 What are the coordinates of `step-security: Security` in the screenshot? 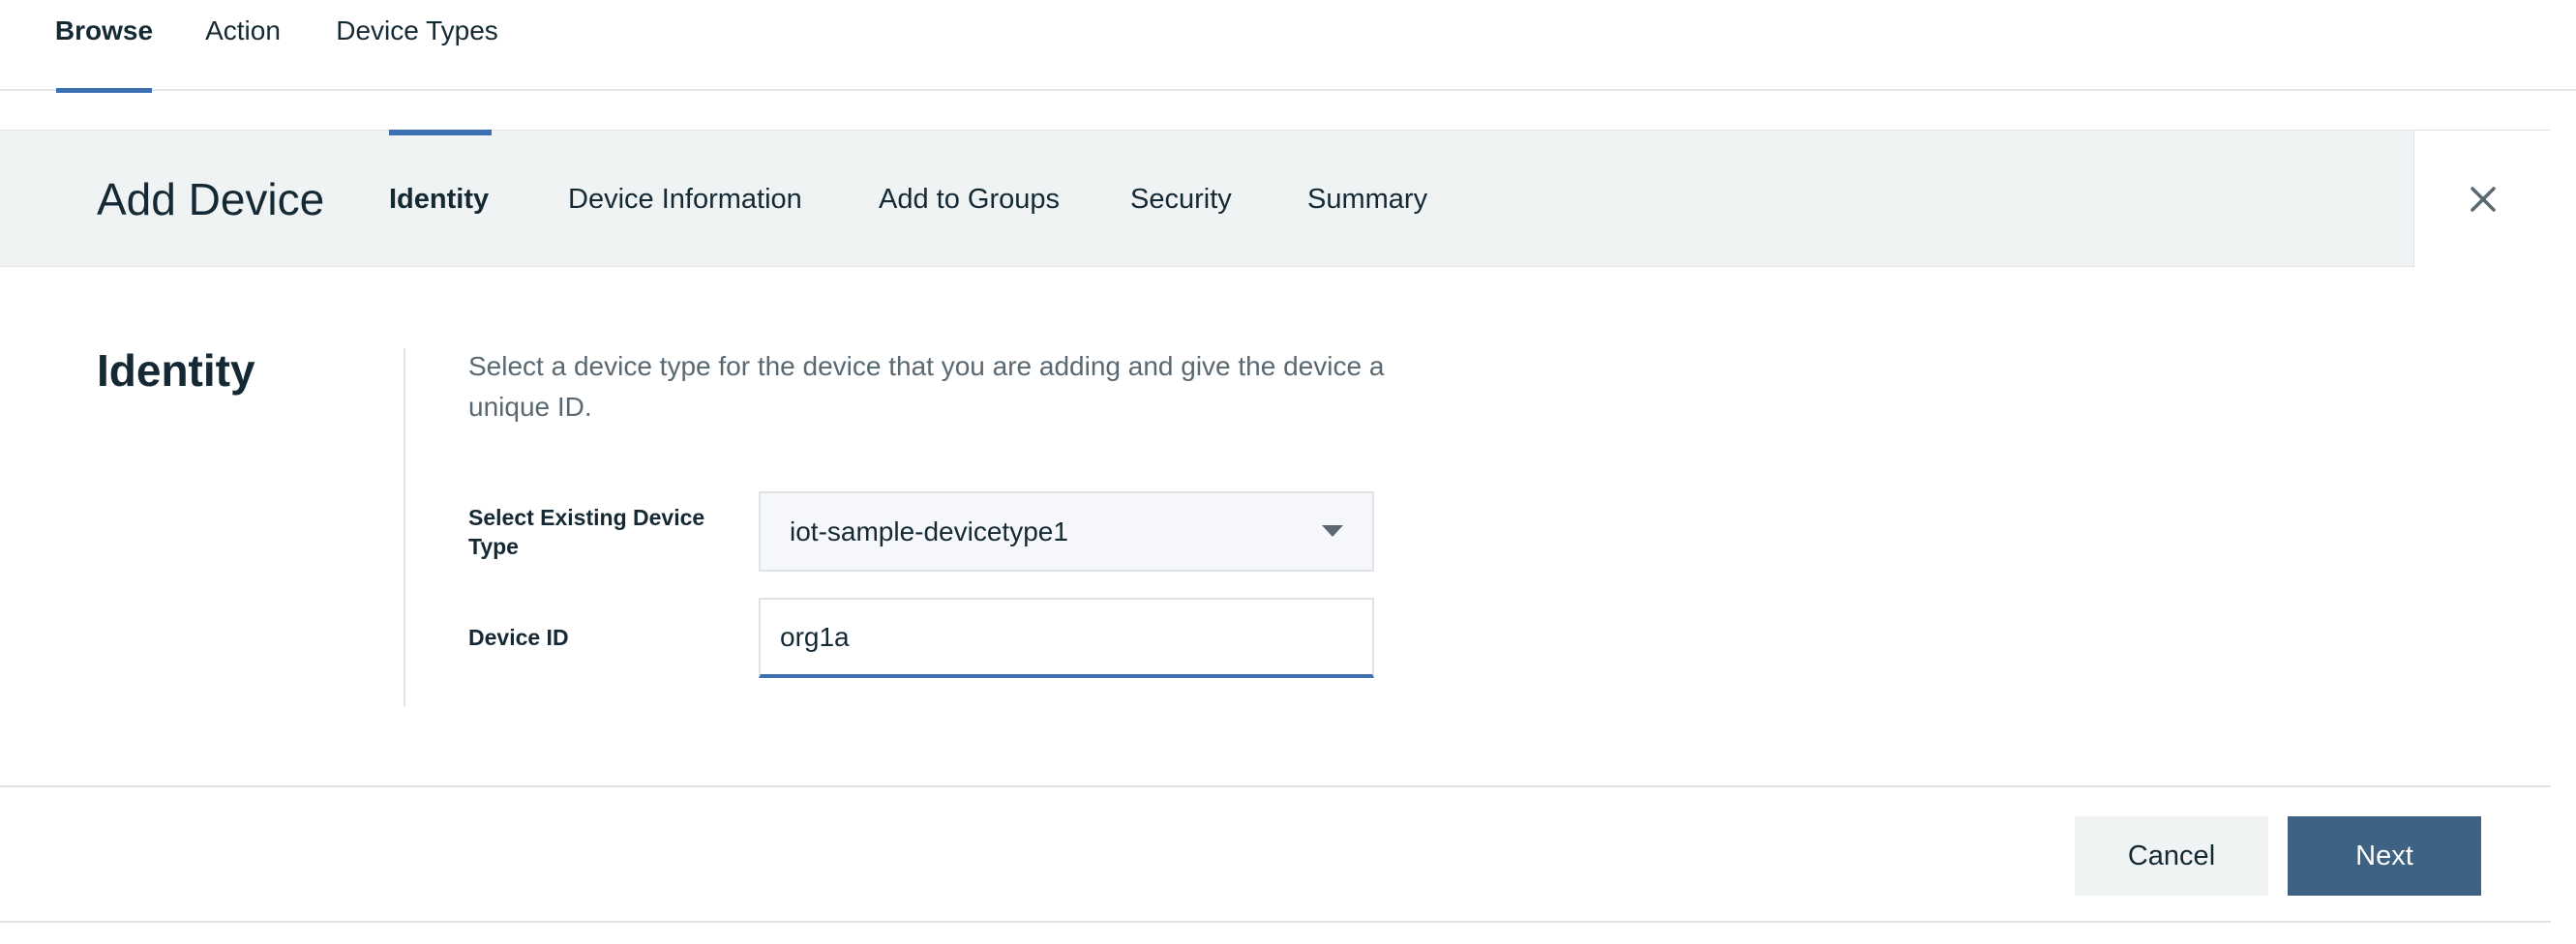 It's located at (1181, 199).